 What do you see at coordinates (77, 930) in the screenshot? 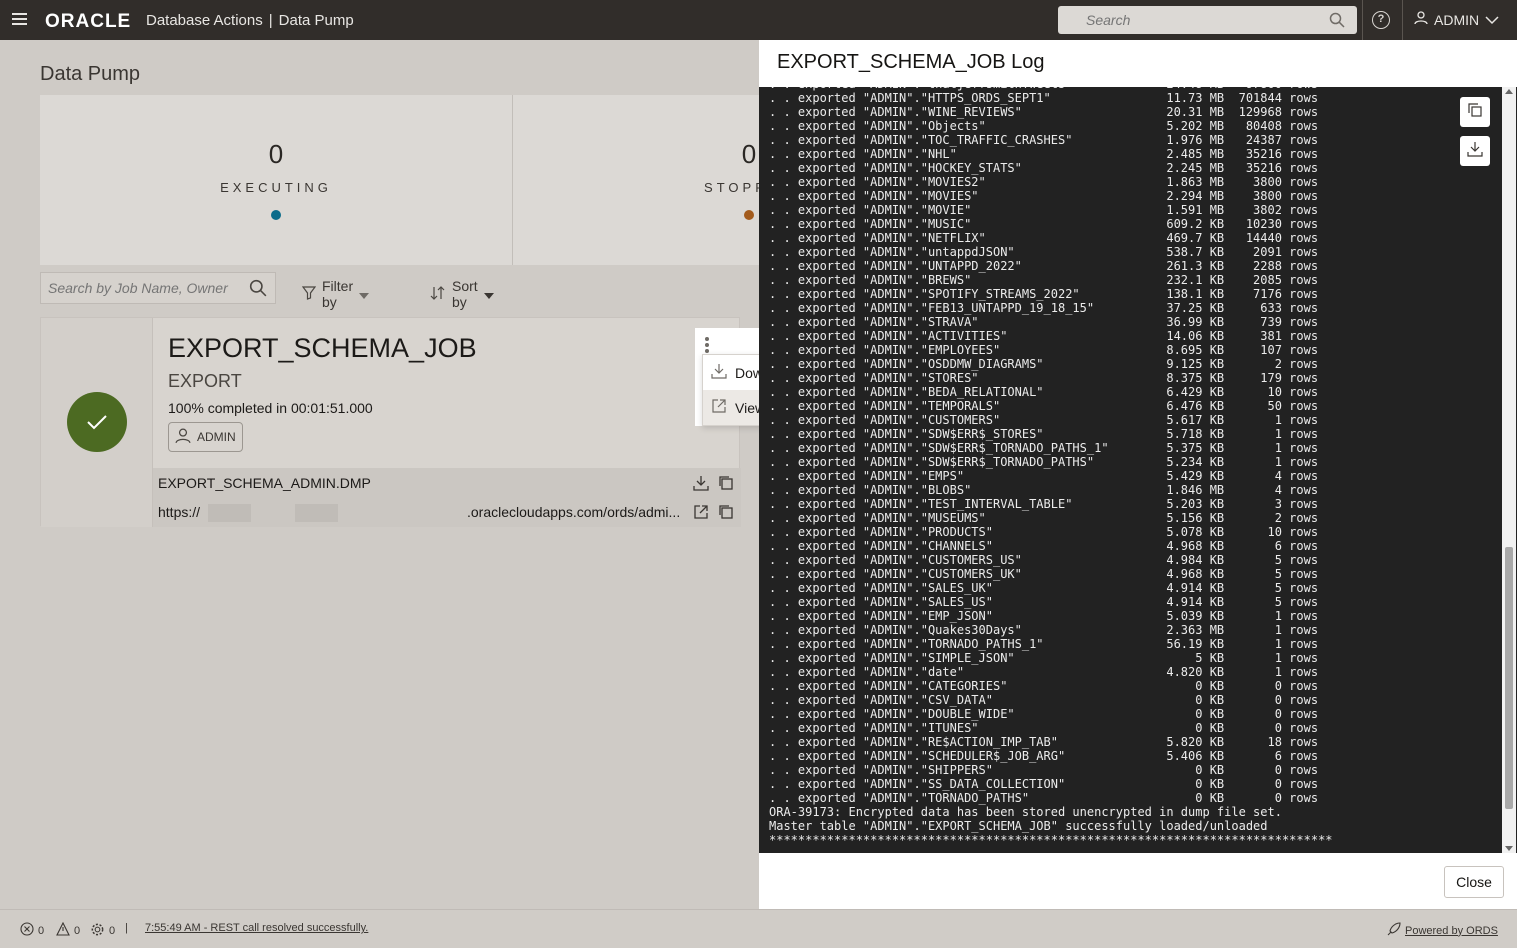
I see `warning-count-value: 0` at bounding box center [77, 930].